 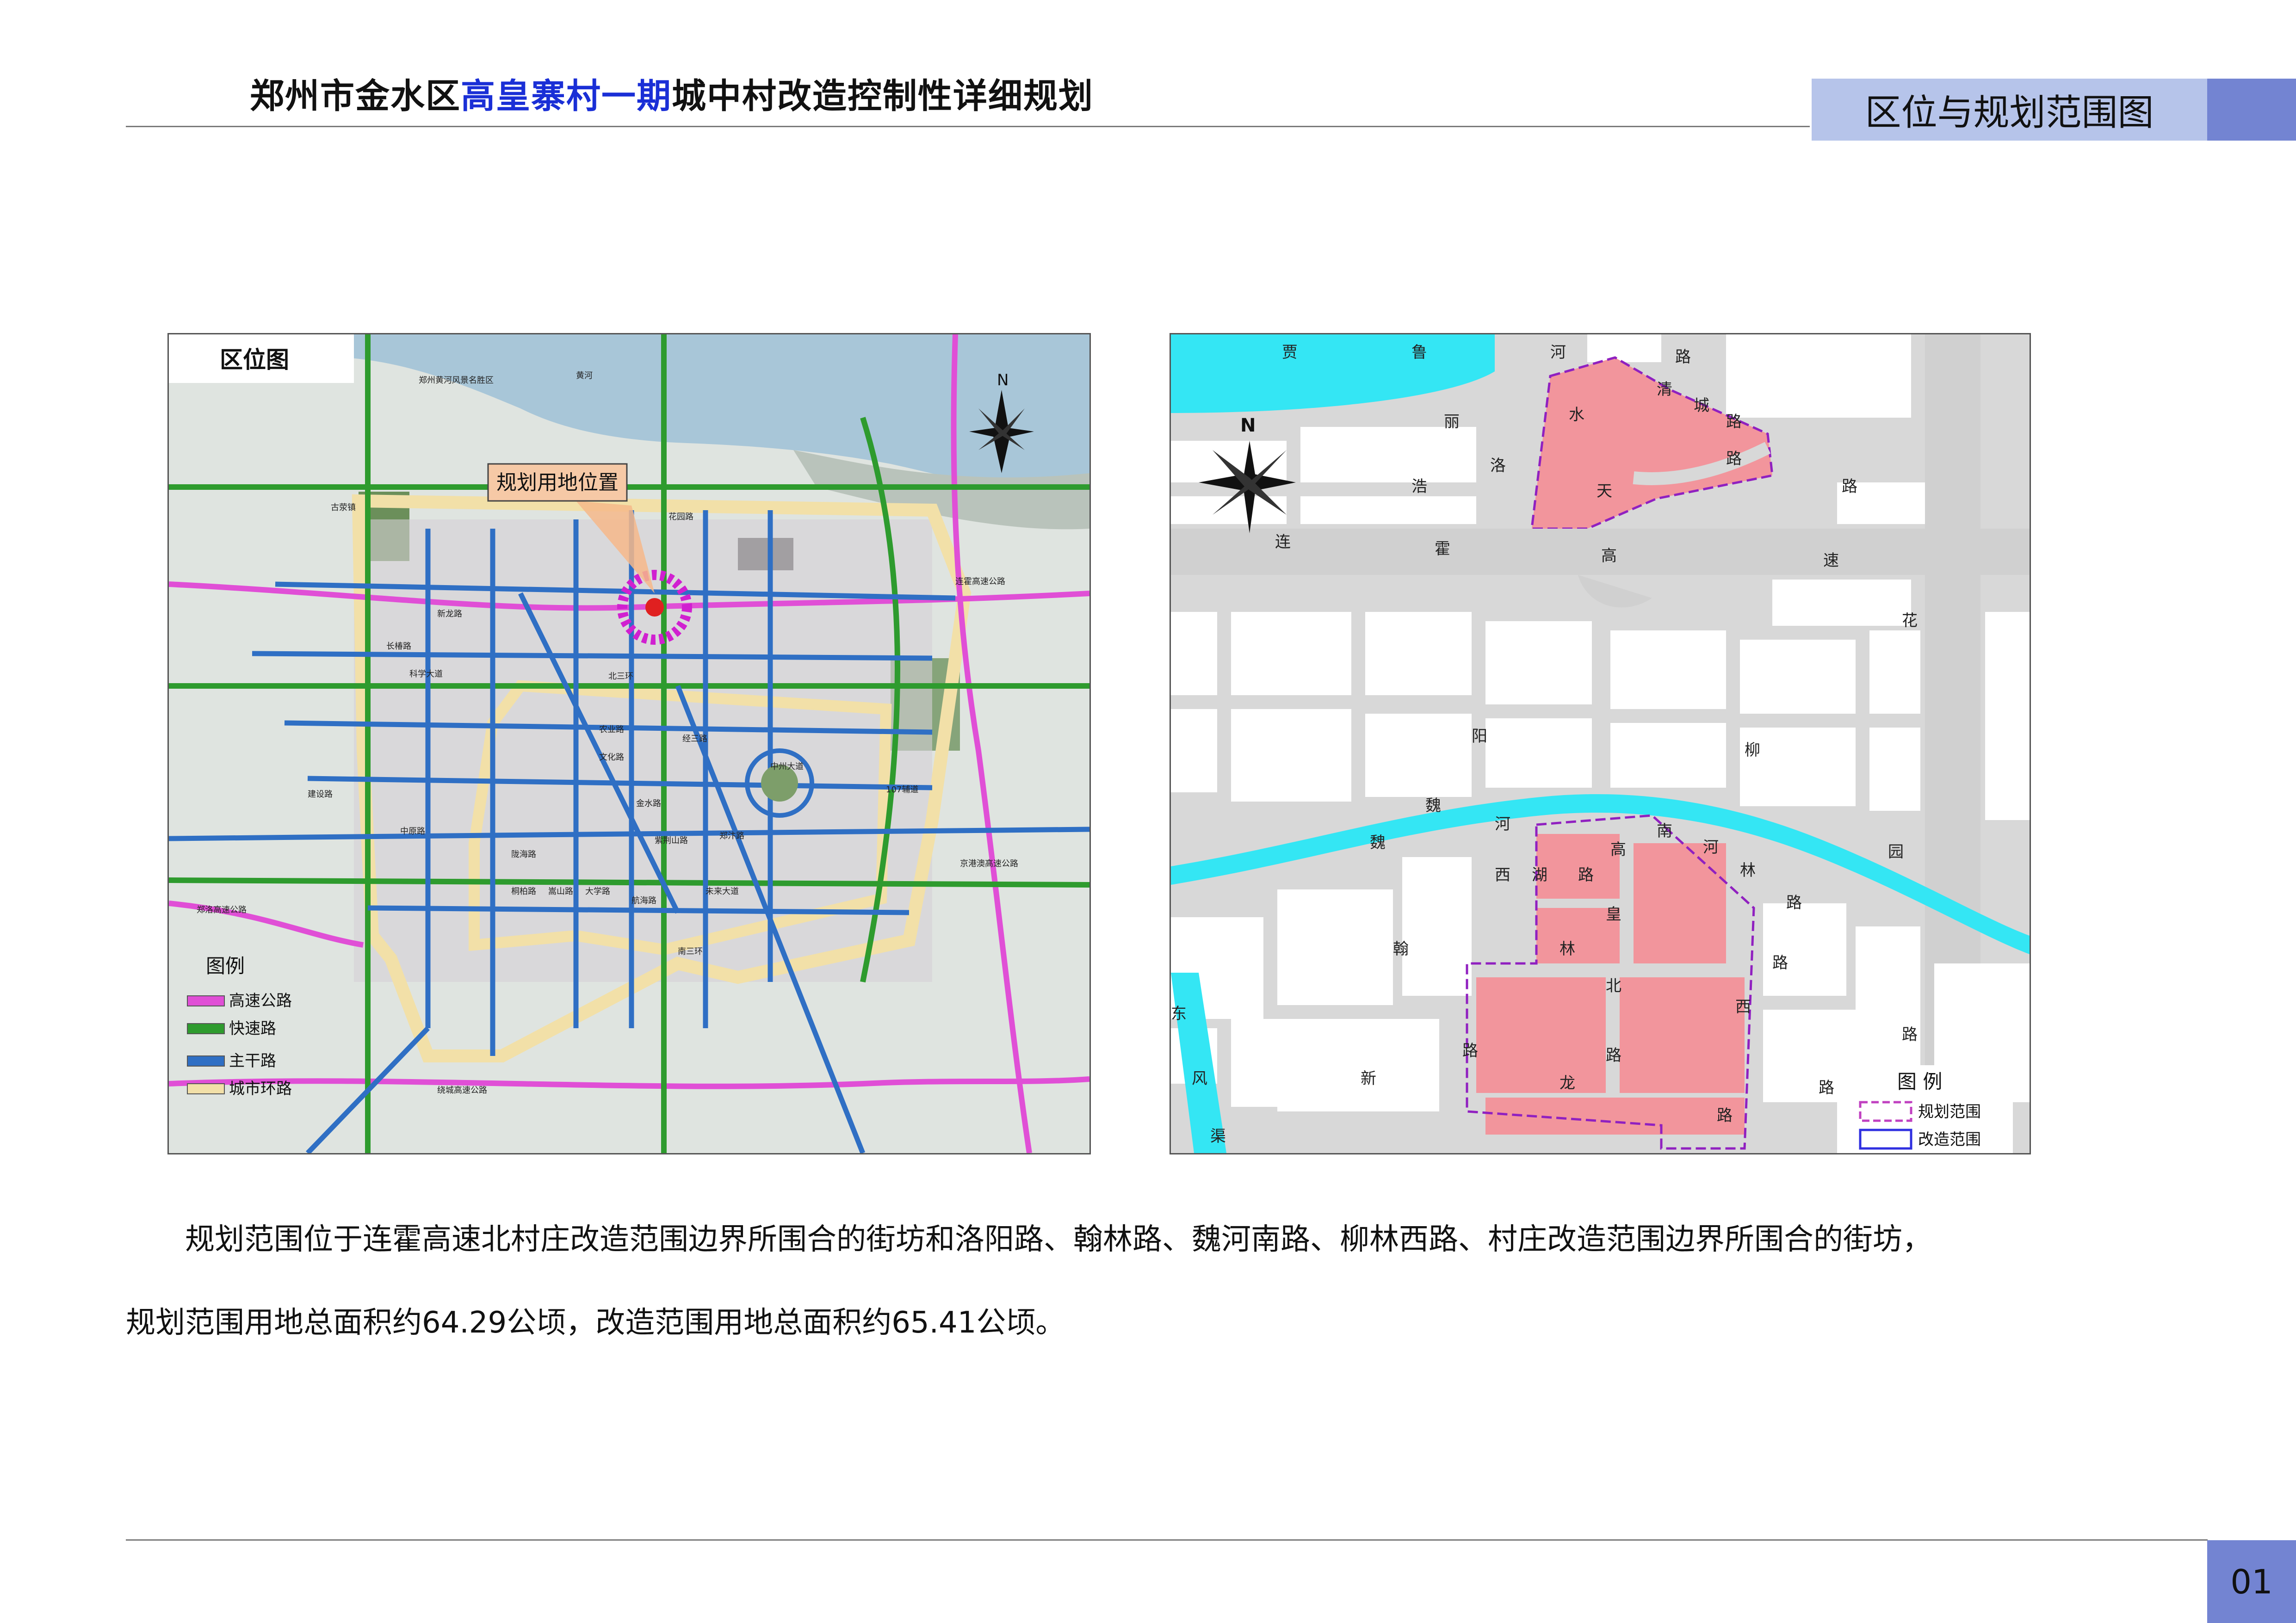 I want to click on legend-title: 图例, so click(x=225, y=966).